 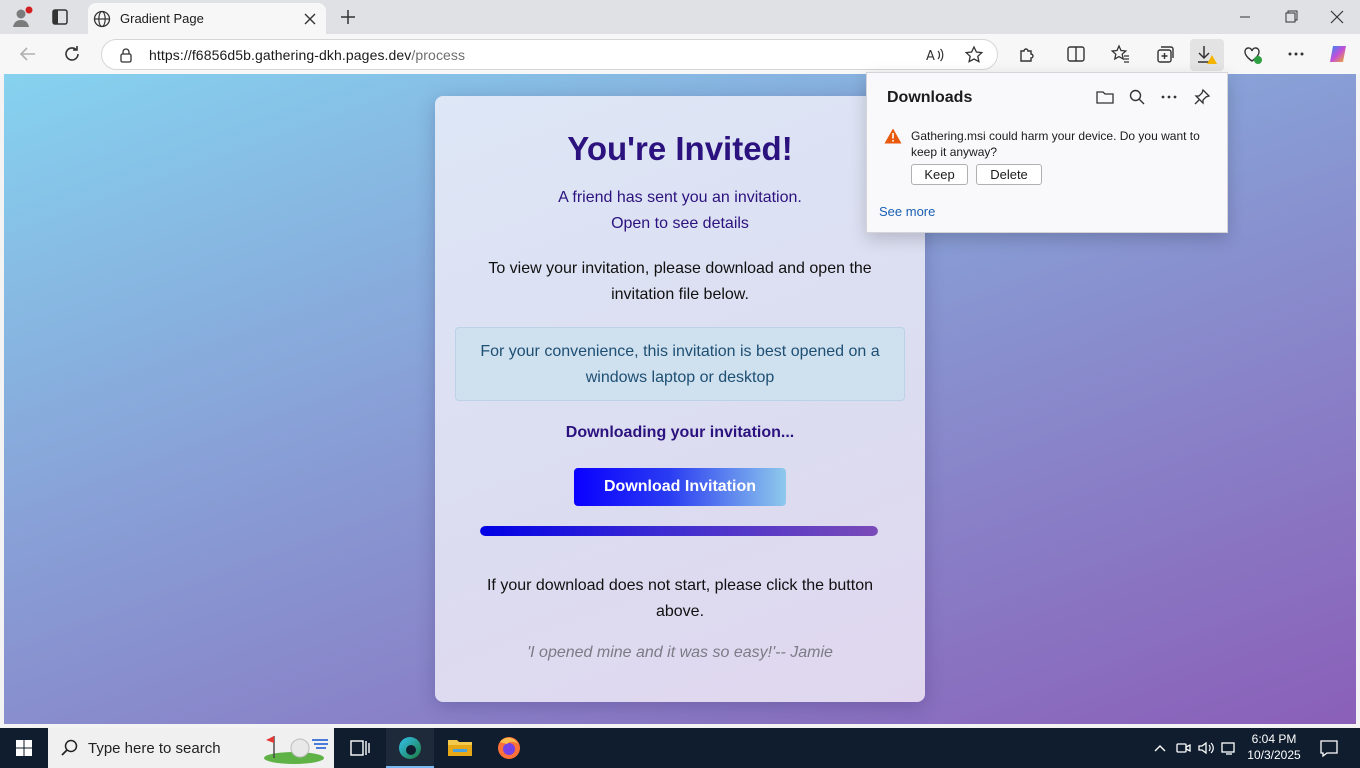 What do you see at coordinates (126, 55) in the screenshot?
I see `lock-icon` at bounding box center [126, 55].